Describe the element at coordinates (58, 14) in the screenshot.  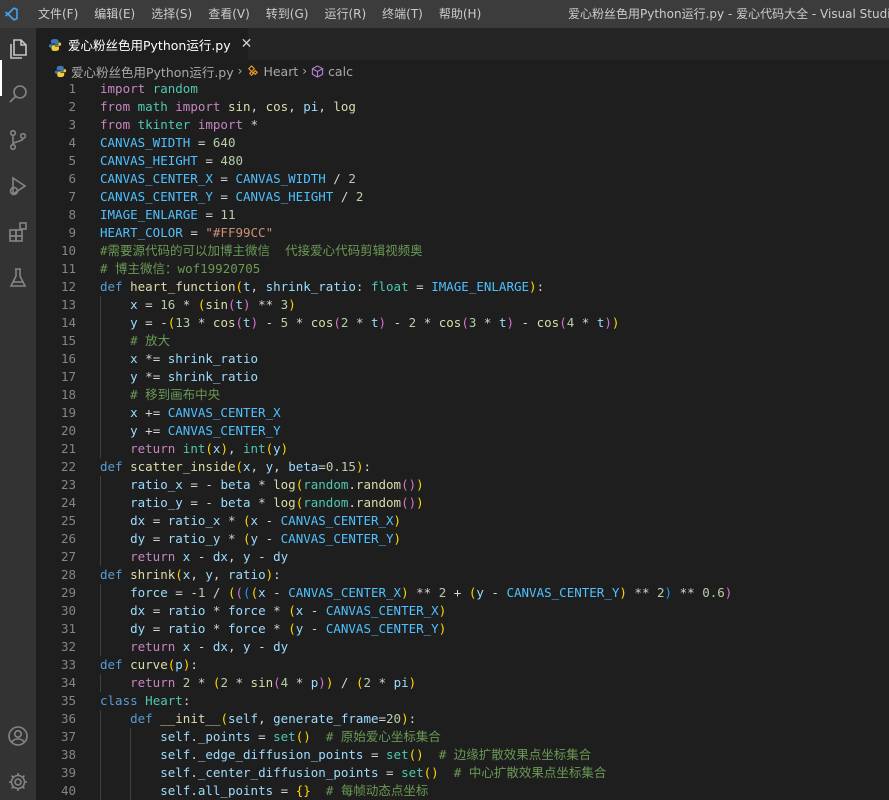
I see `menu-file: 文件(F)` at that location.